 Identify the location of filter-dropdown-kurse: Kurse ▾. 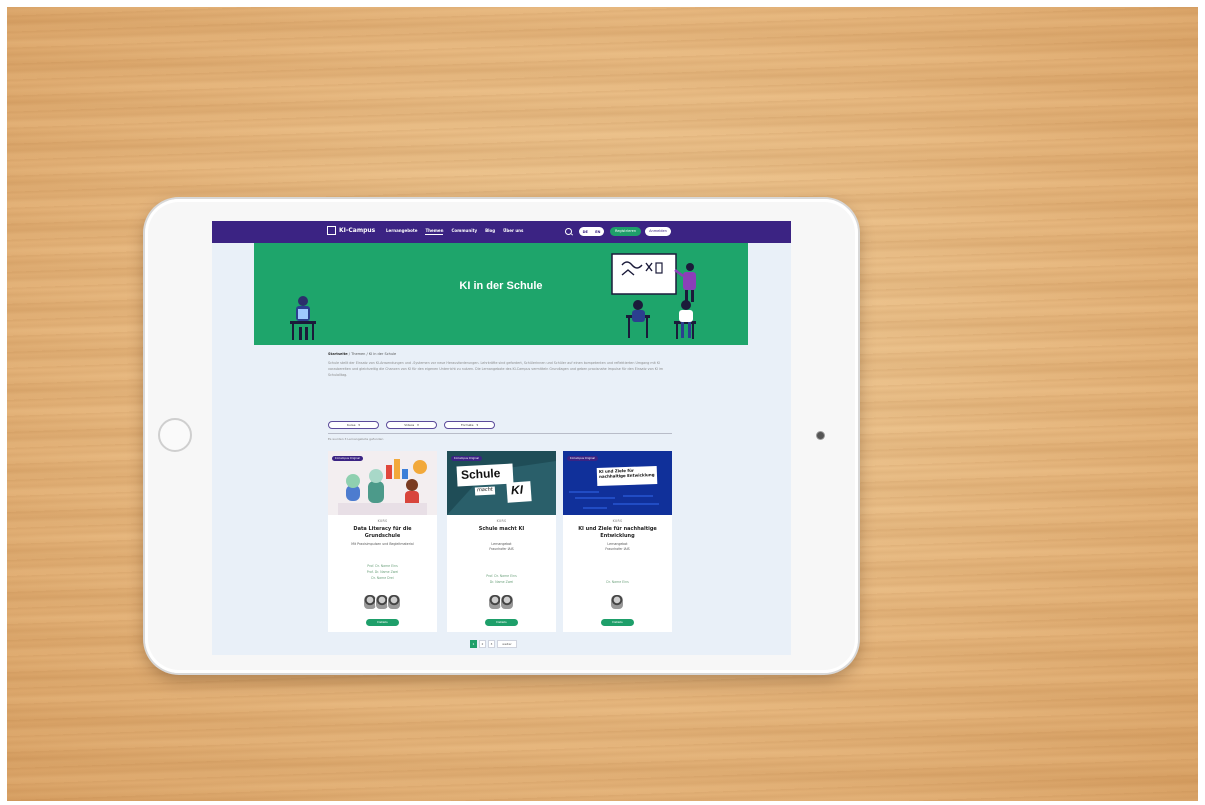
(353, 425).